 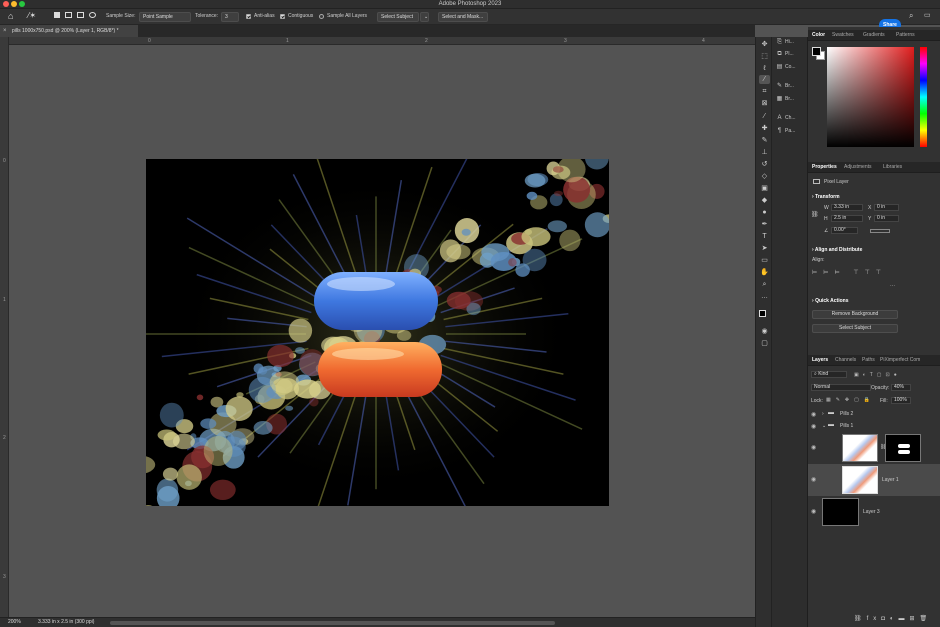 I want to click on clone-stamp-icon: ⊥, so click(x=764, y=152).